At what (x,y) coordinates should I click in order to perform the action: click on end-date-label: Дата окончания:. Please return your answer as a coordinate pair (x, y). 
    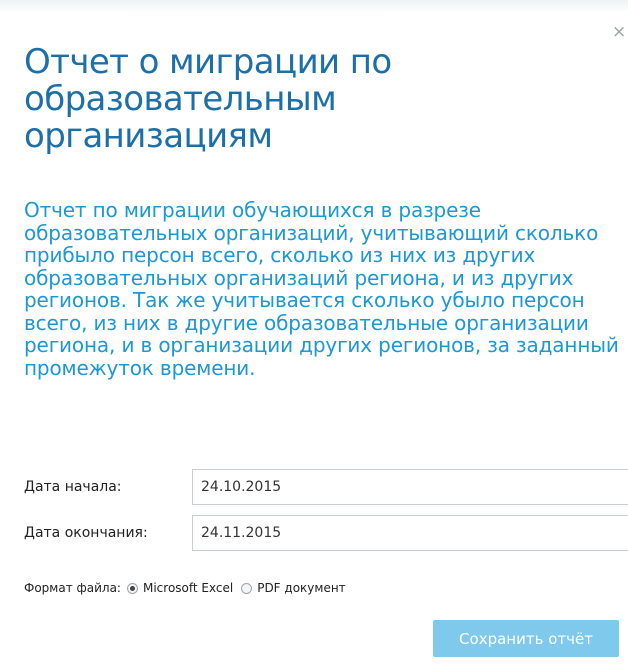
    Looking at the image, I should click on (86, 533).